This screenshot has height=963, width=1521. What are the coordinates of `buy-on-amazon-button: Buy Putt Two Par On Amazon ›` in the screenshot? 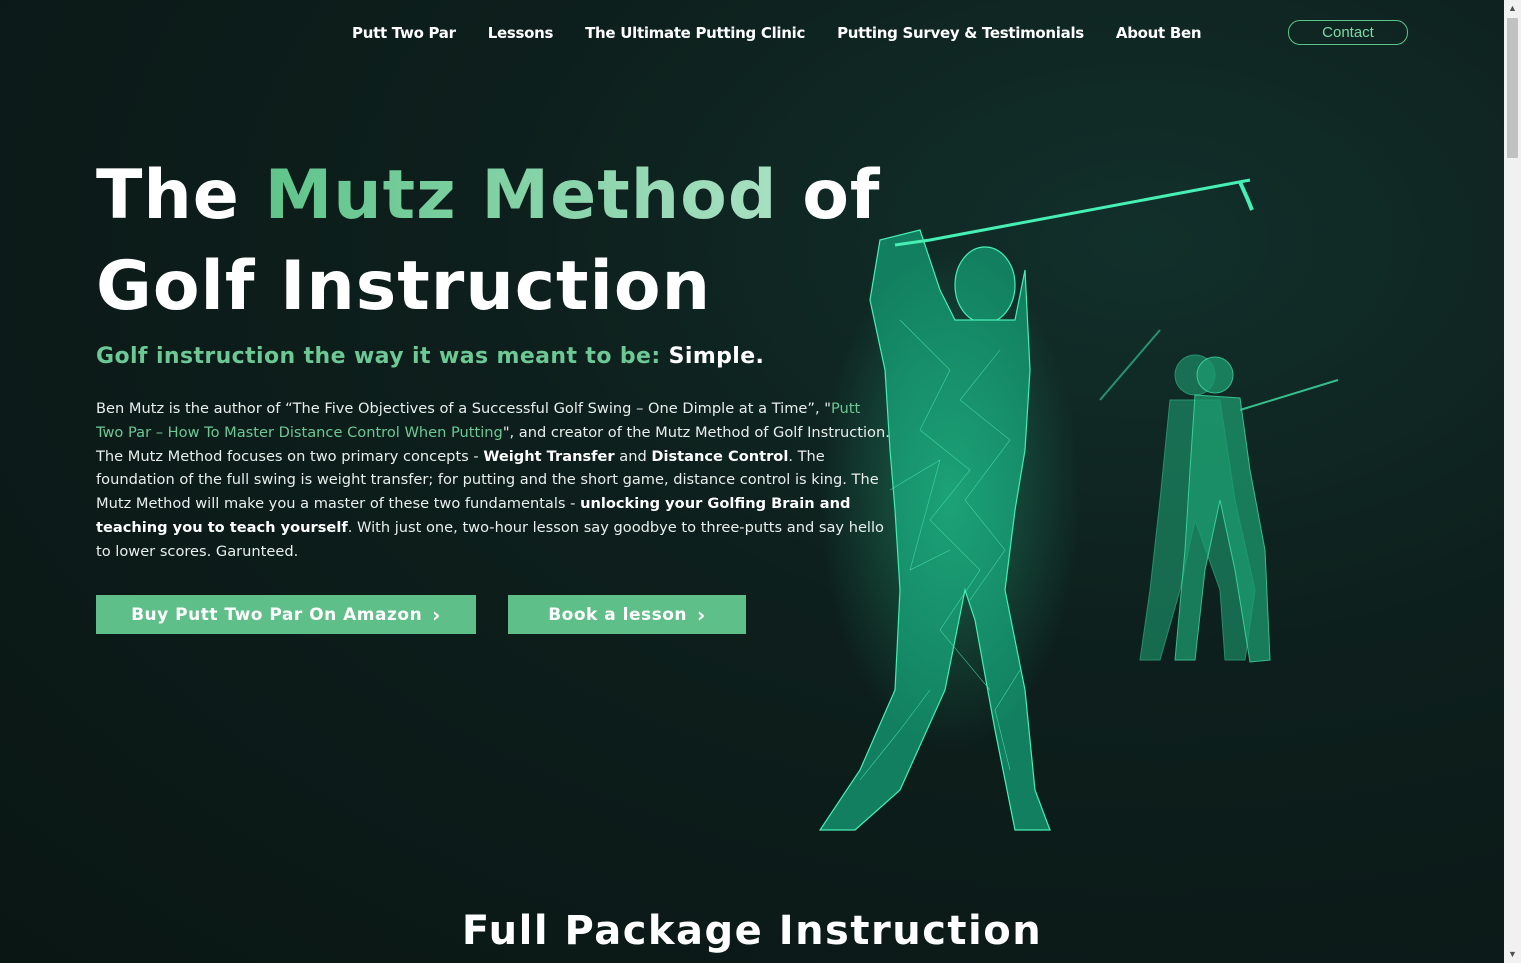 It's located at (286, 614).